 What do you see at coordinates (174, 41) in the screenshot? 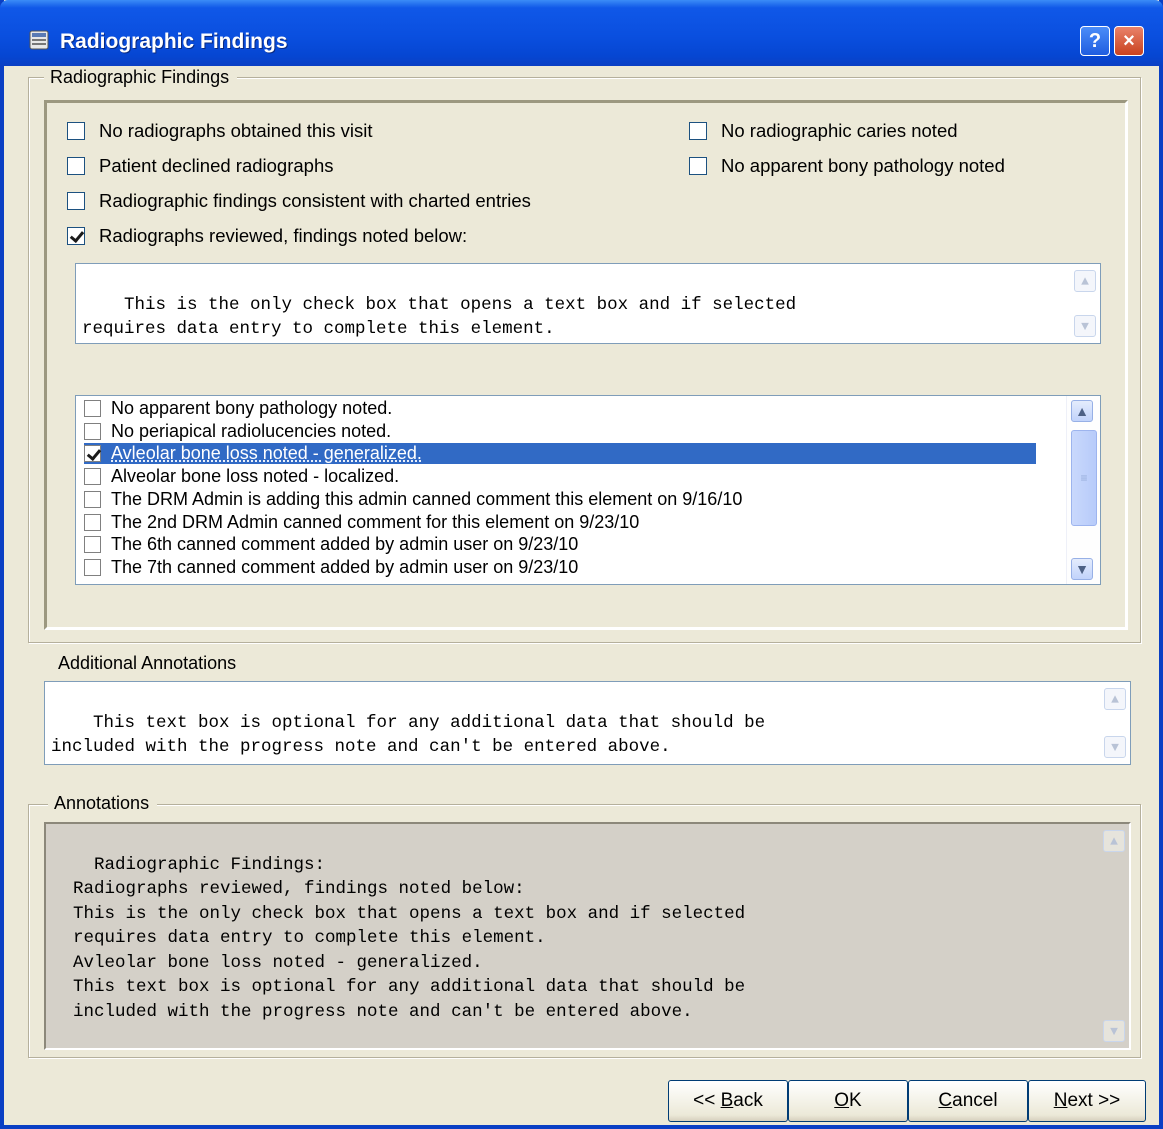
I see `window-title: Radiographic Findings` at bounding box center [174, 41].